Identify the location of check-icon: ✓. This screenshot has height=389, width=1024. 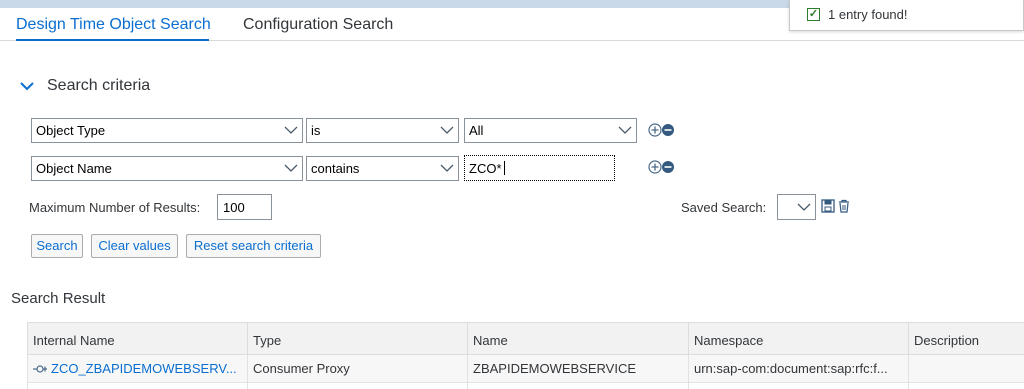
(813, 14).